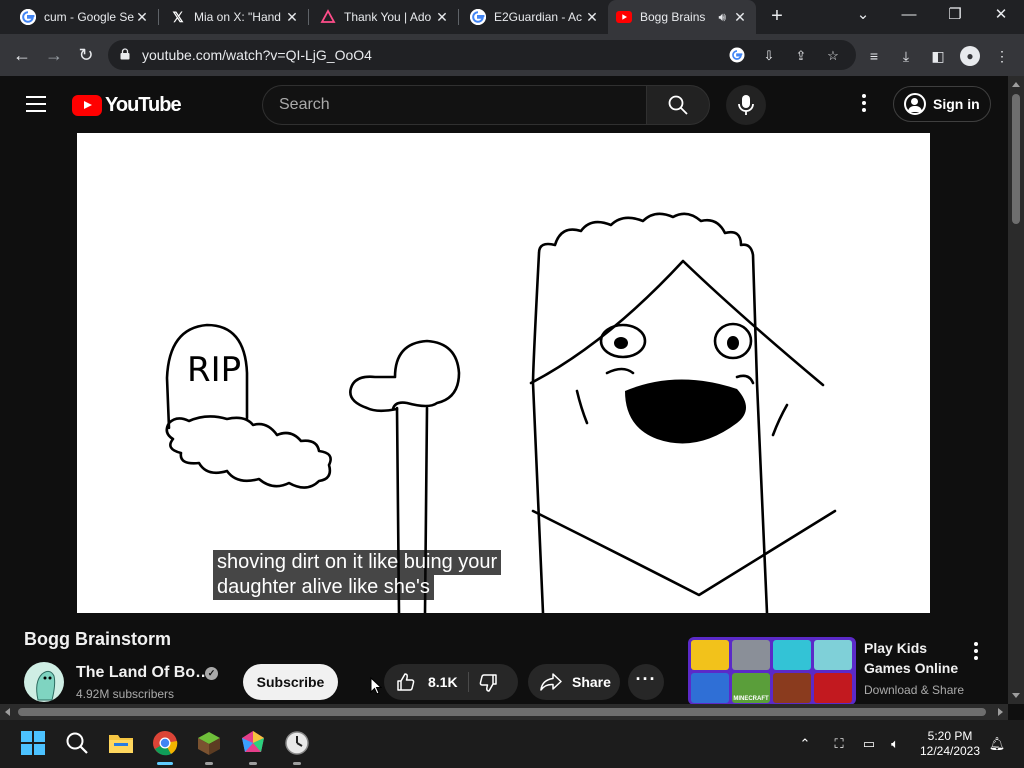  Describe the element at coordinates (290, 682) in the screenshot. I see `subscribe-button: Subscribe` at that location.